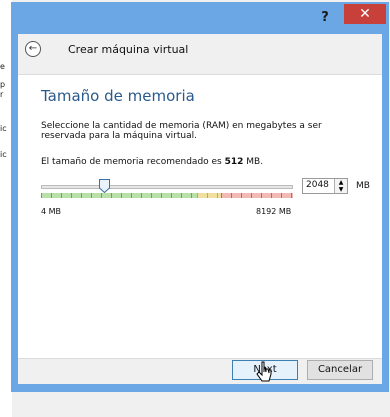 This screenshot has height=417, width=390. What do you see at coordinates (2, 66) in the screenshot?
I see `background-text-fragment: e` at bounding box center [2, 66].